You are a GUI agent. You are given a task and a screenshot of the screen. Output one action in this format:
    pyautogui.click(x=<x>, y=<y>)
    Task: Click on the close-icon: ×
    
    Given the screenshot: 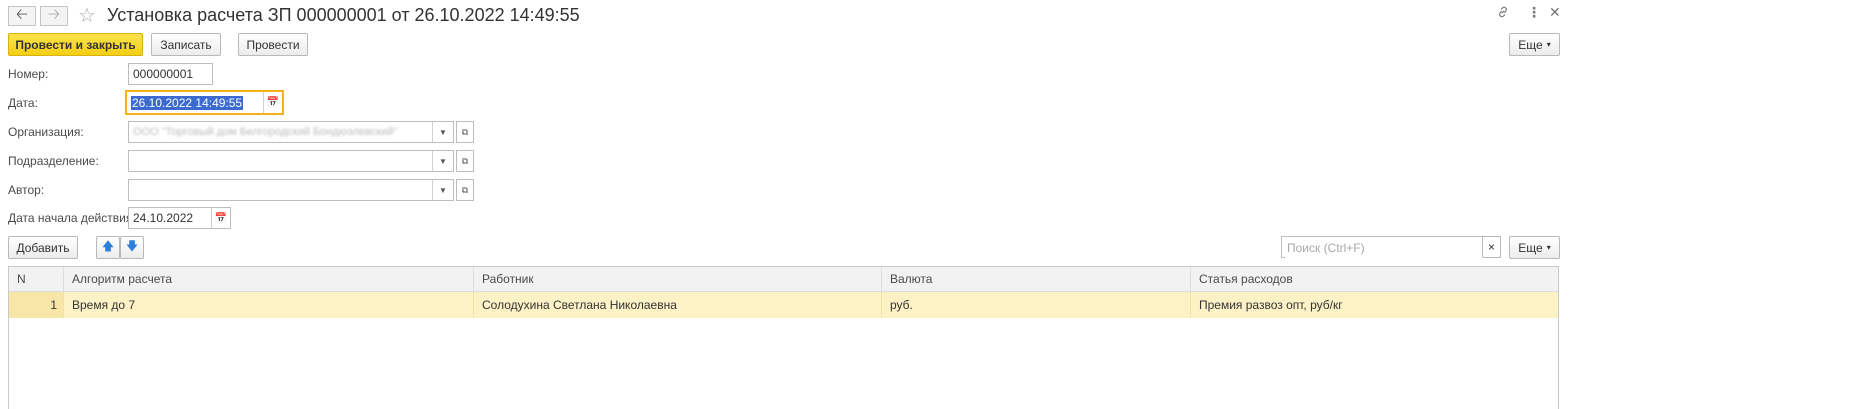 What is the action you would take?
    pyautogui.click(x=1491, y=247)
    